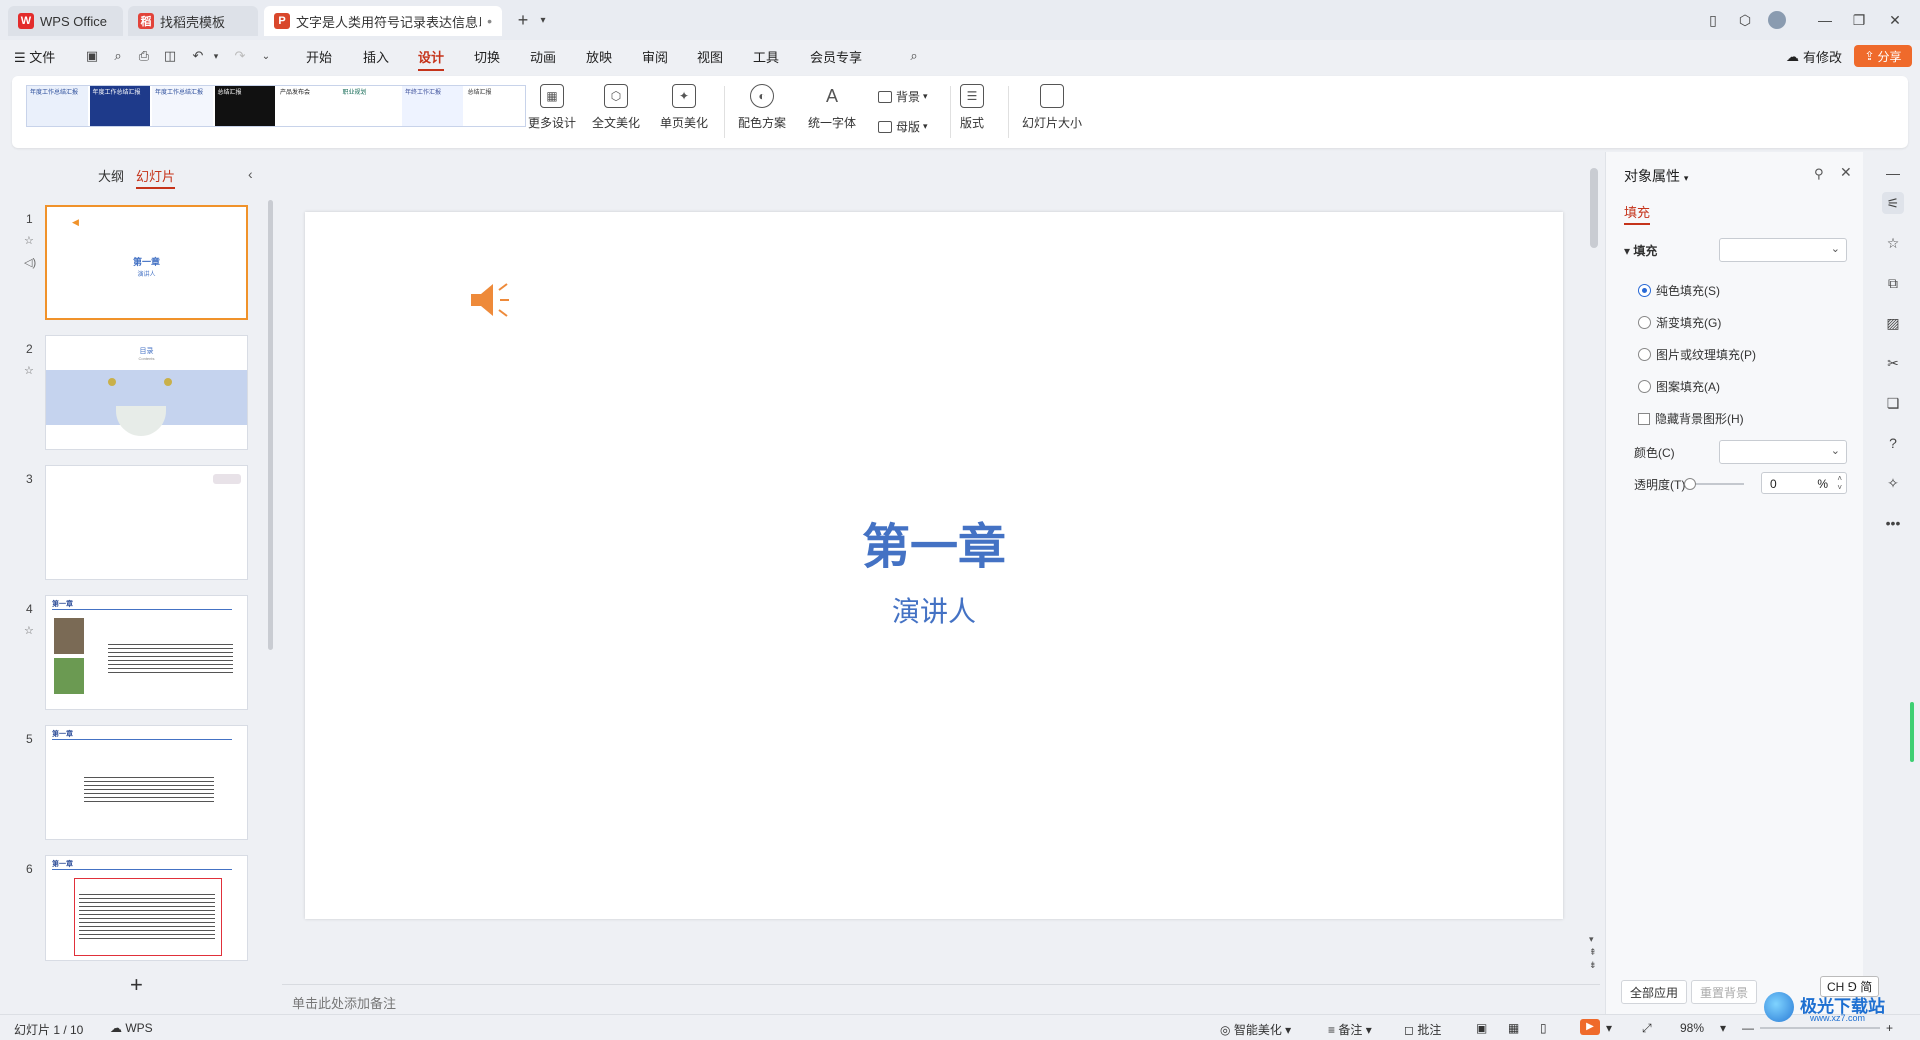 The height and width of the screenshot is (1040, 1920). I want to click on share-button: ⇪ 分享, so click(1883, 56).